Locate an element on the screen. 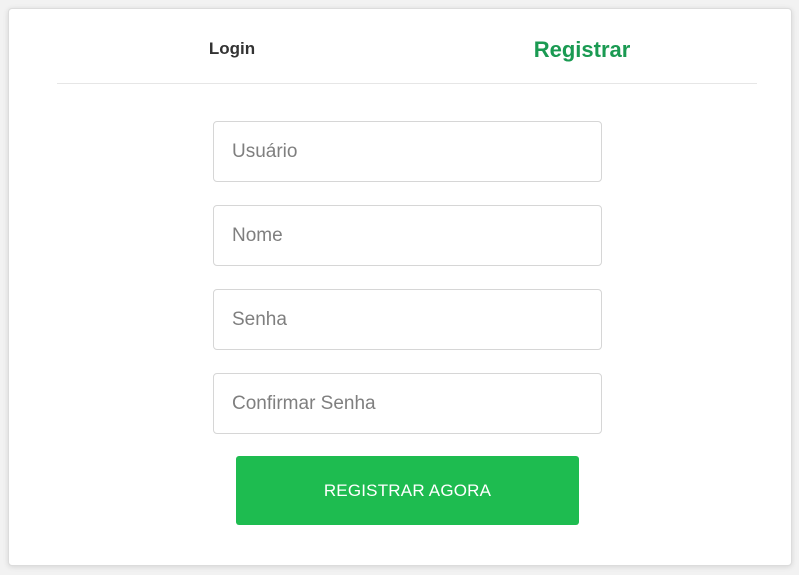 The height and width of the screenshot is (575, 799). register-now-button: REGISTRAR AGORA is located at coordinates (407, 490).